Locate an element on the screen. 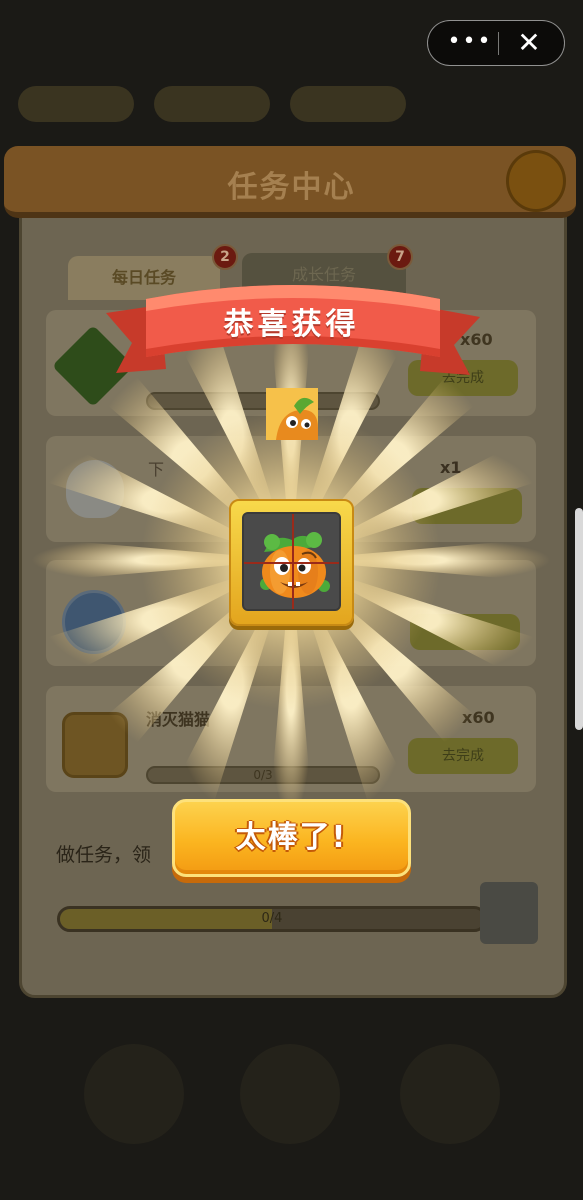 This screenshot has width=583, height=1200. great-button: 太棒了! is located at coordinates (291, 838).